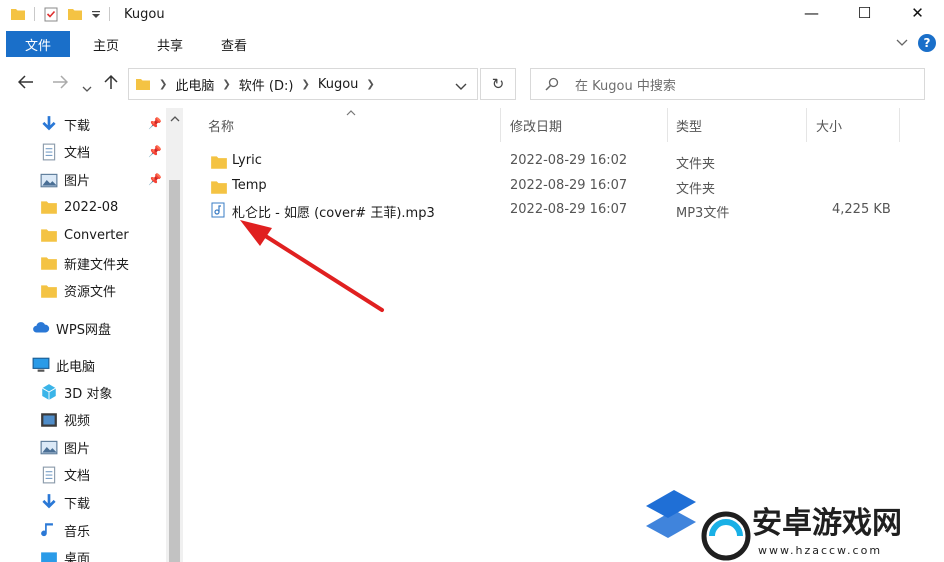 This screenshot has height=562, width=944. What do you see at coordinates (88, 394) in the screenshot?
I see `sidebar-item-label: 3D 对象` at bounding box center [88, 394].